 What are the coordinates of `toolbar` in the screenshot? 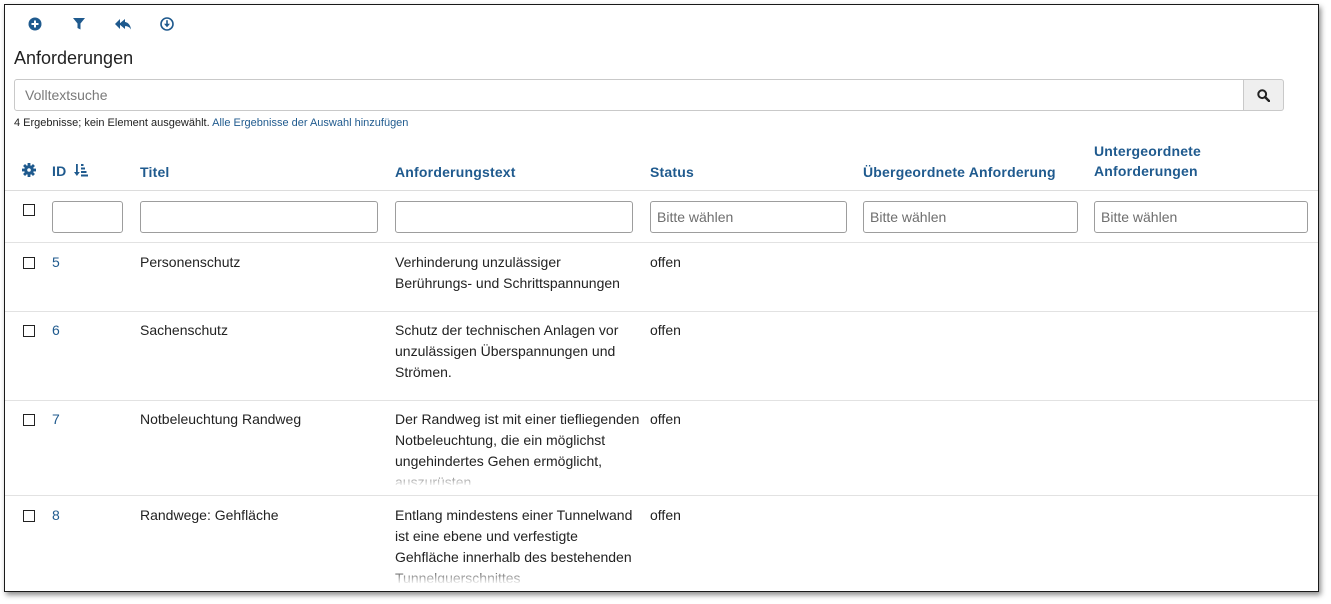 It's located at (113, 24).